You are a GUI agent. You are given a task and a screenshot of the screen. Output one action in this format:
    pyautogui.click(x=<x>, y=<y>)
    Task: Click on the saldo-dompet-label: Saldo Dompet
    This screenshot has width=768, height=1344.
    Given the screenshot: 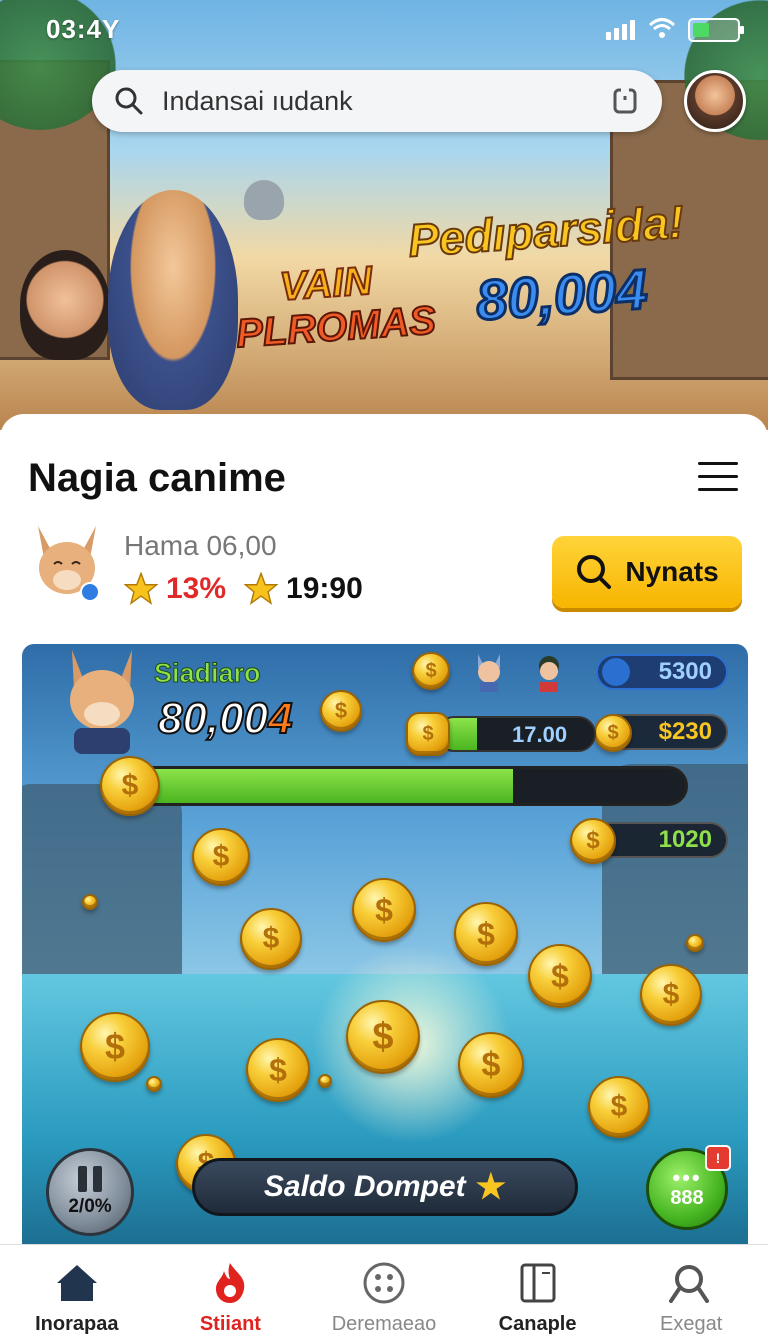 What is the action you would take?
    pyautogui.click(x=364, y=1186)
    